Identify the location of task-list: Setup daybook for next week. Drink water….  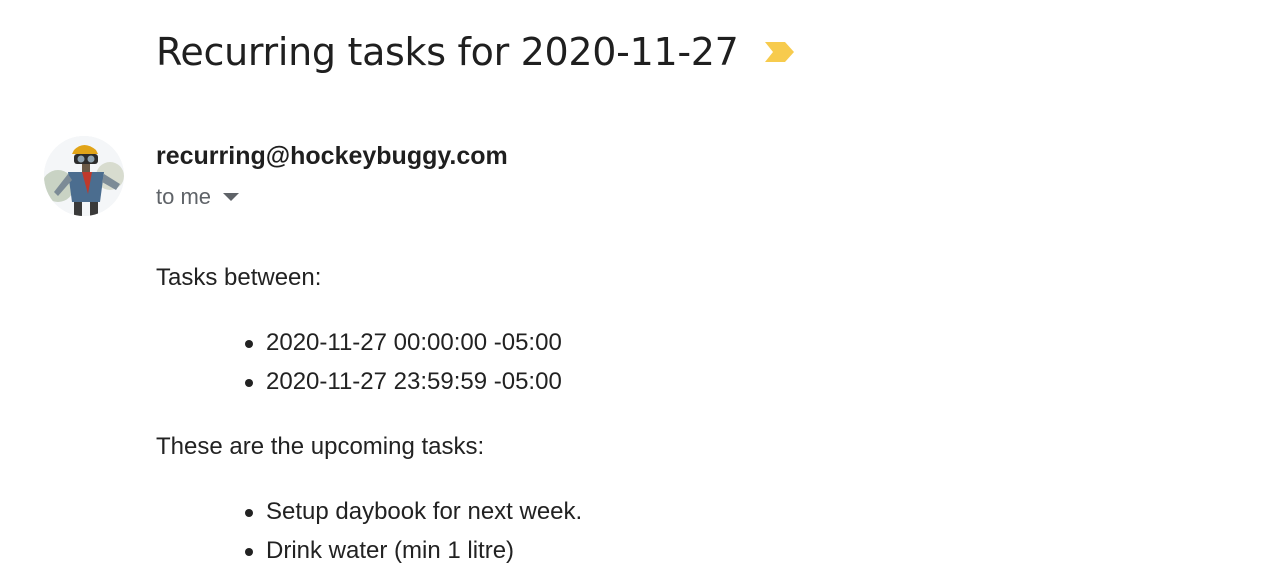
(413, 531).